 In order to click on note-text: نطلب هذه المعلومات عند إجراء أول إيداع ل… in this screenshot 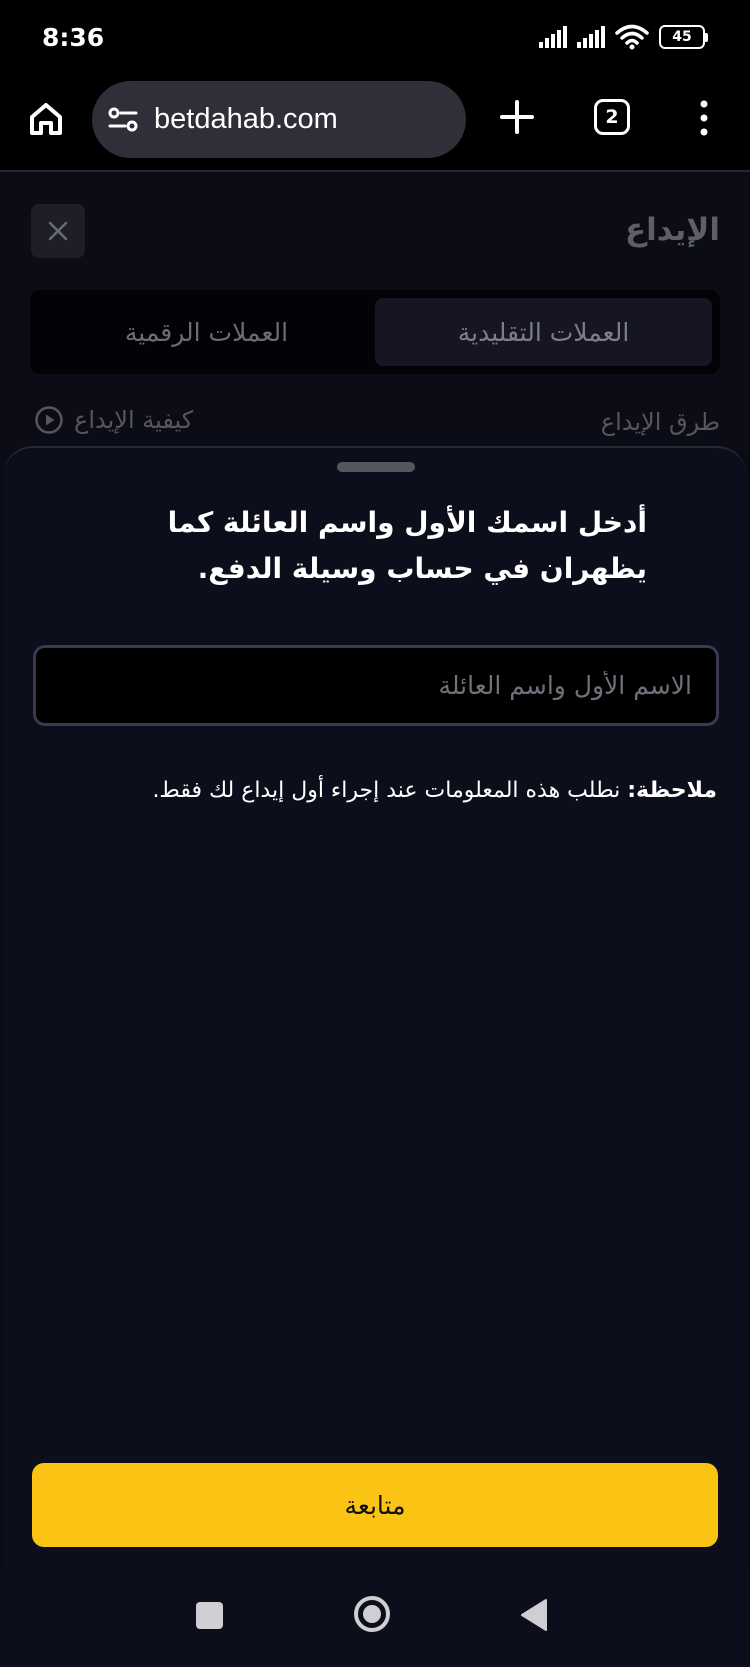, I will do `click(390, 790)`.